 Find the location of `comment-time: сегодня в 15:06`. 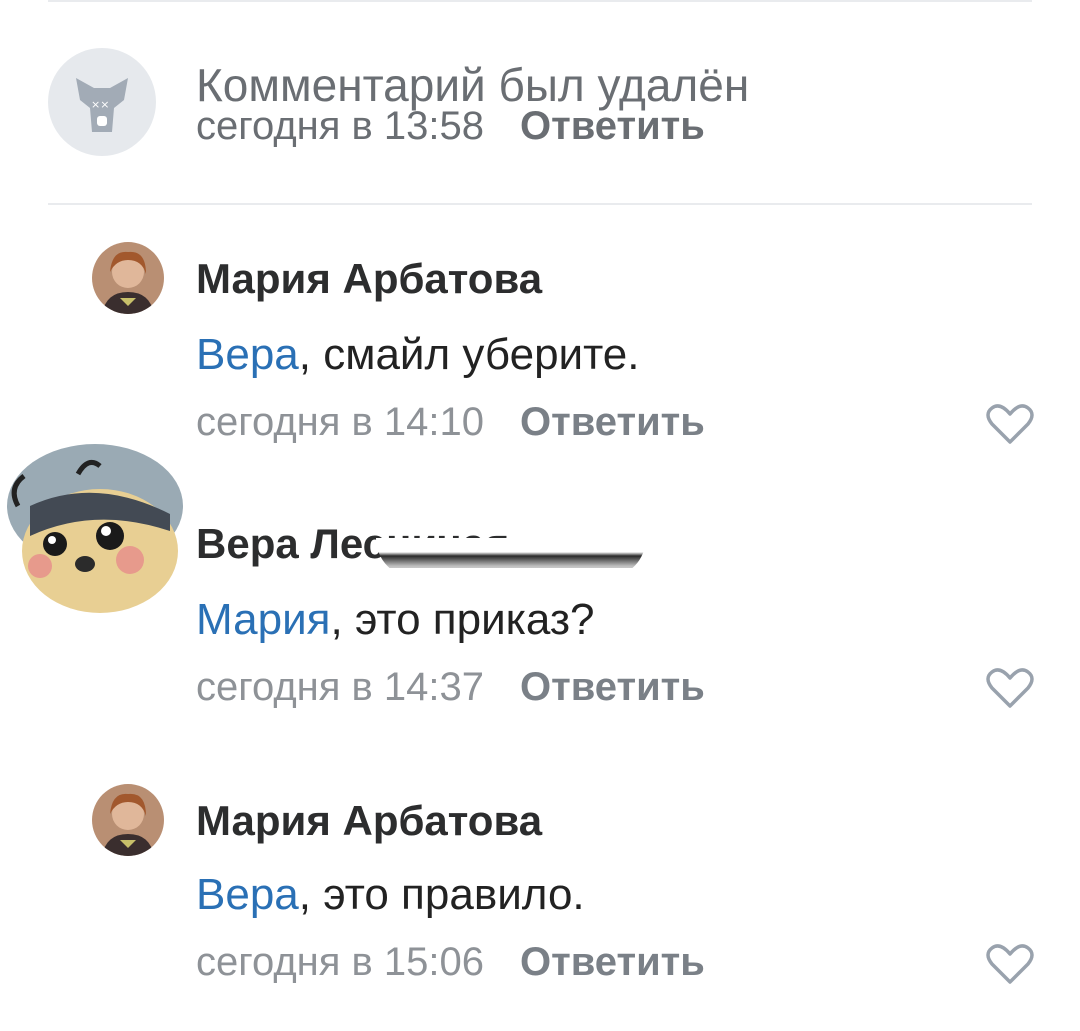

comment-time: сегодня в 15:06 is located at coordinates (340, 962).